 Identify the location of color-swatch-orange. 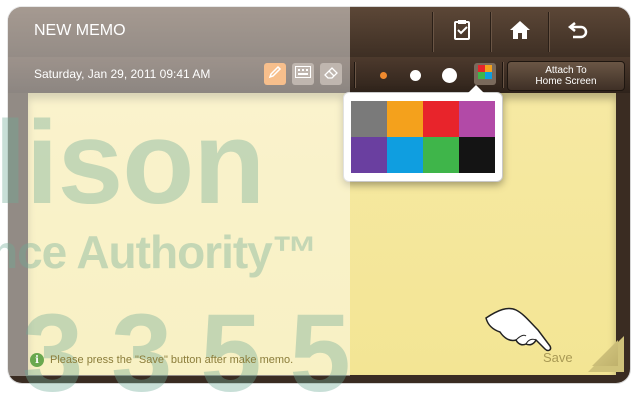
(405, 119).